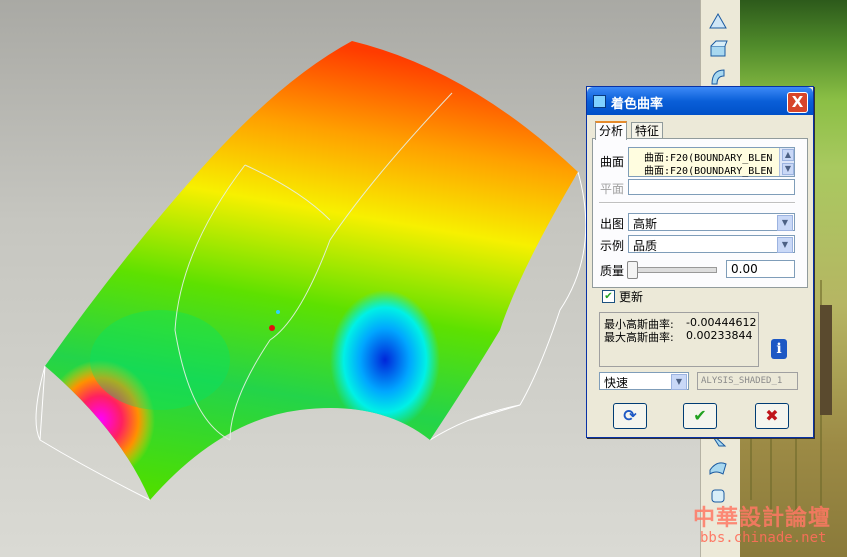 The height and width of the screenshot is (557, 847). What do you see at coordinates (711, 222) in the screenshot?
I see `output-select: 高斯 ▼` at bounding box center [711, 222].